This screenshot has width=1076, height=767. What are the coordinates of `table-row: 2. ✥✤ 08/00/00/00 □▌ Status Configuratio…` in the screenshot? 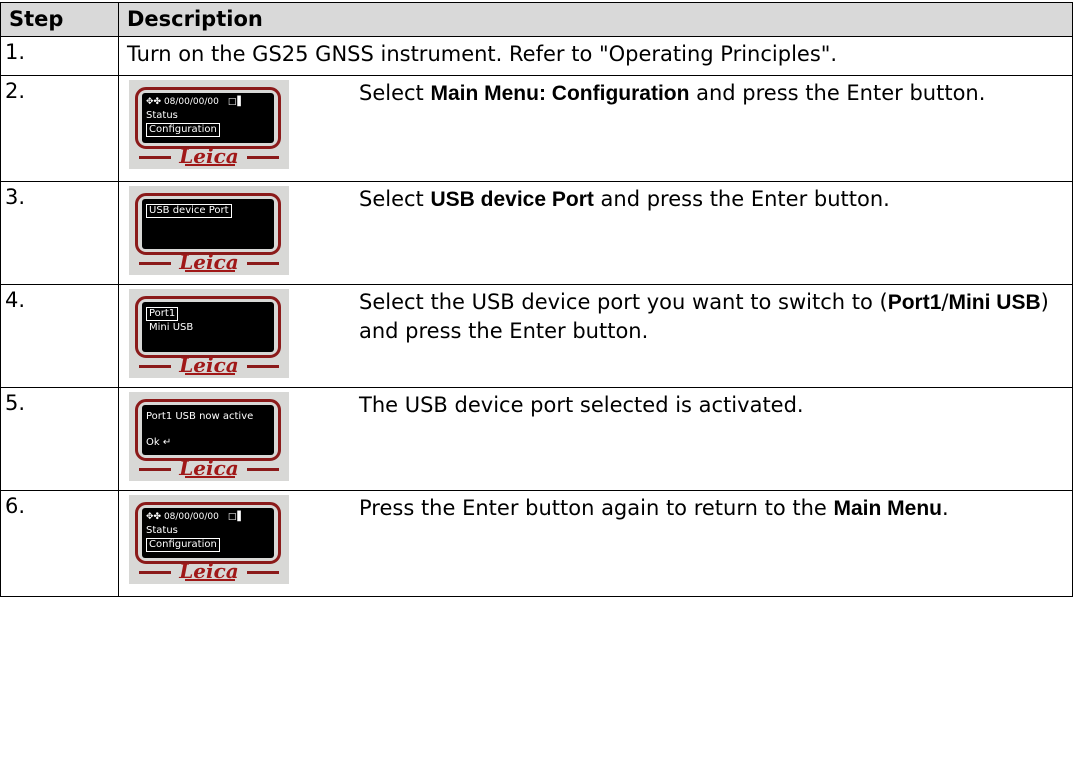 It's located at (536, 128).